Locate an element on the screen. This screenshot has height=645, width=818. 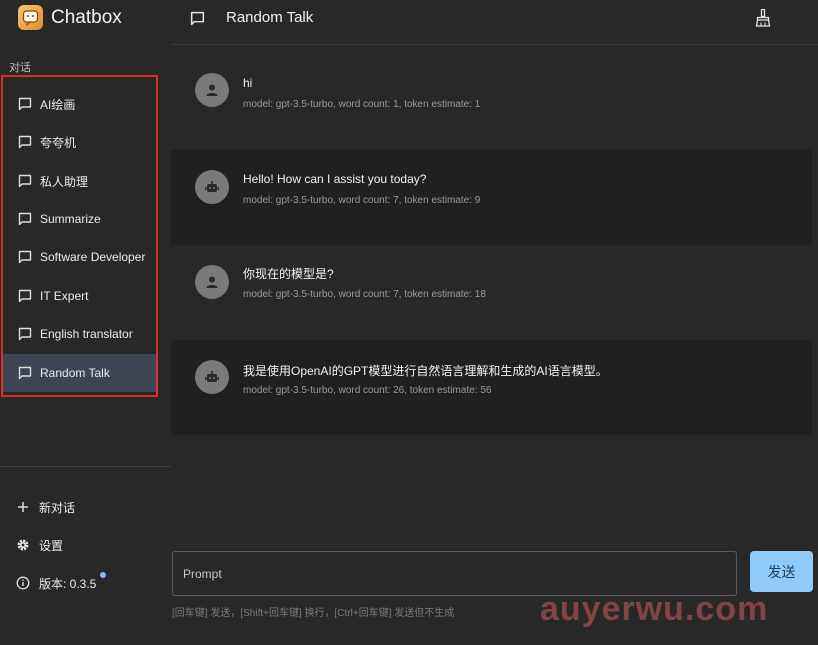
plus-icon is located at coordinates (23, 507).